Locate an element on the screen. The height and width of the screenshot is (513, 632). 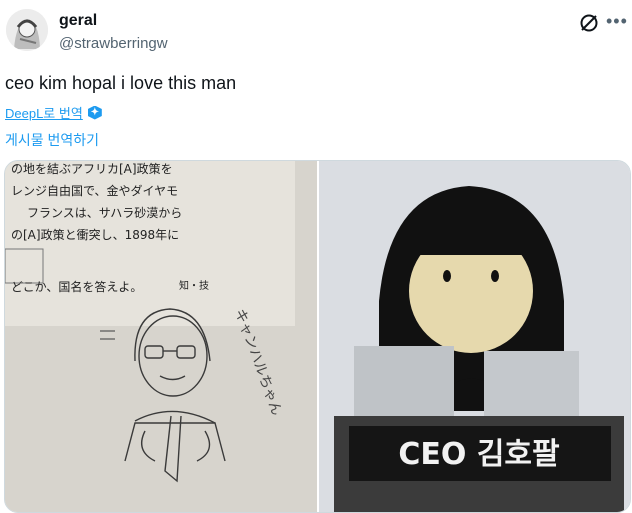
grok-icon is located at coordinates (589, 23).